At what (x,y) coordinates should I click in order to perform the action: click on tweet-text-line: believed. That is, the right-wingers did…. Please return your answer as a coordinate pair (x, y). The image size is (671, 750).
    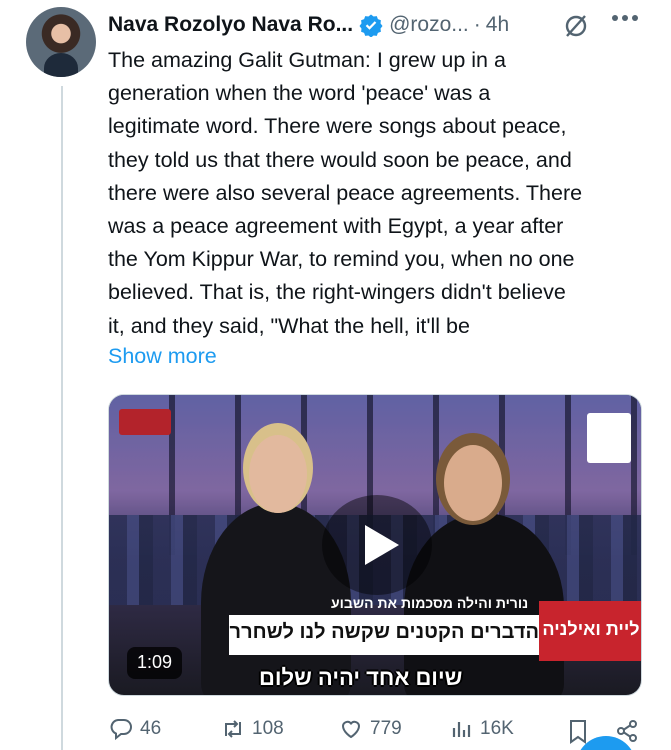
    Looking at the image, I should click on (337, 292).